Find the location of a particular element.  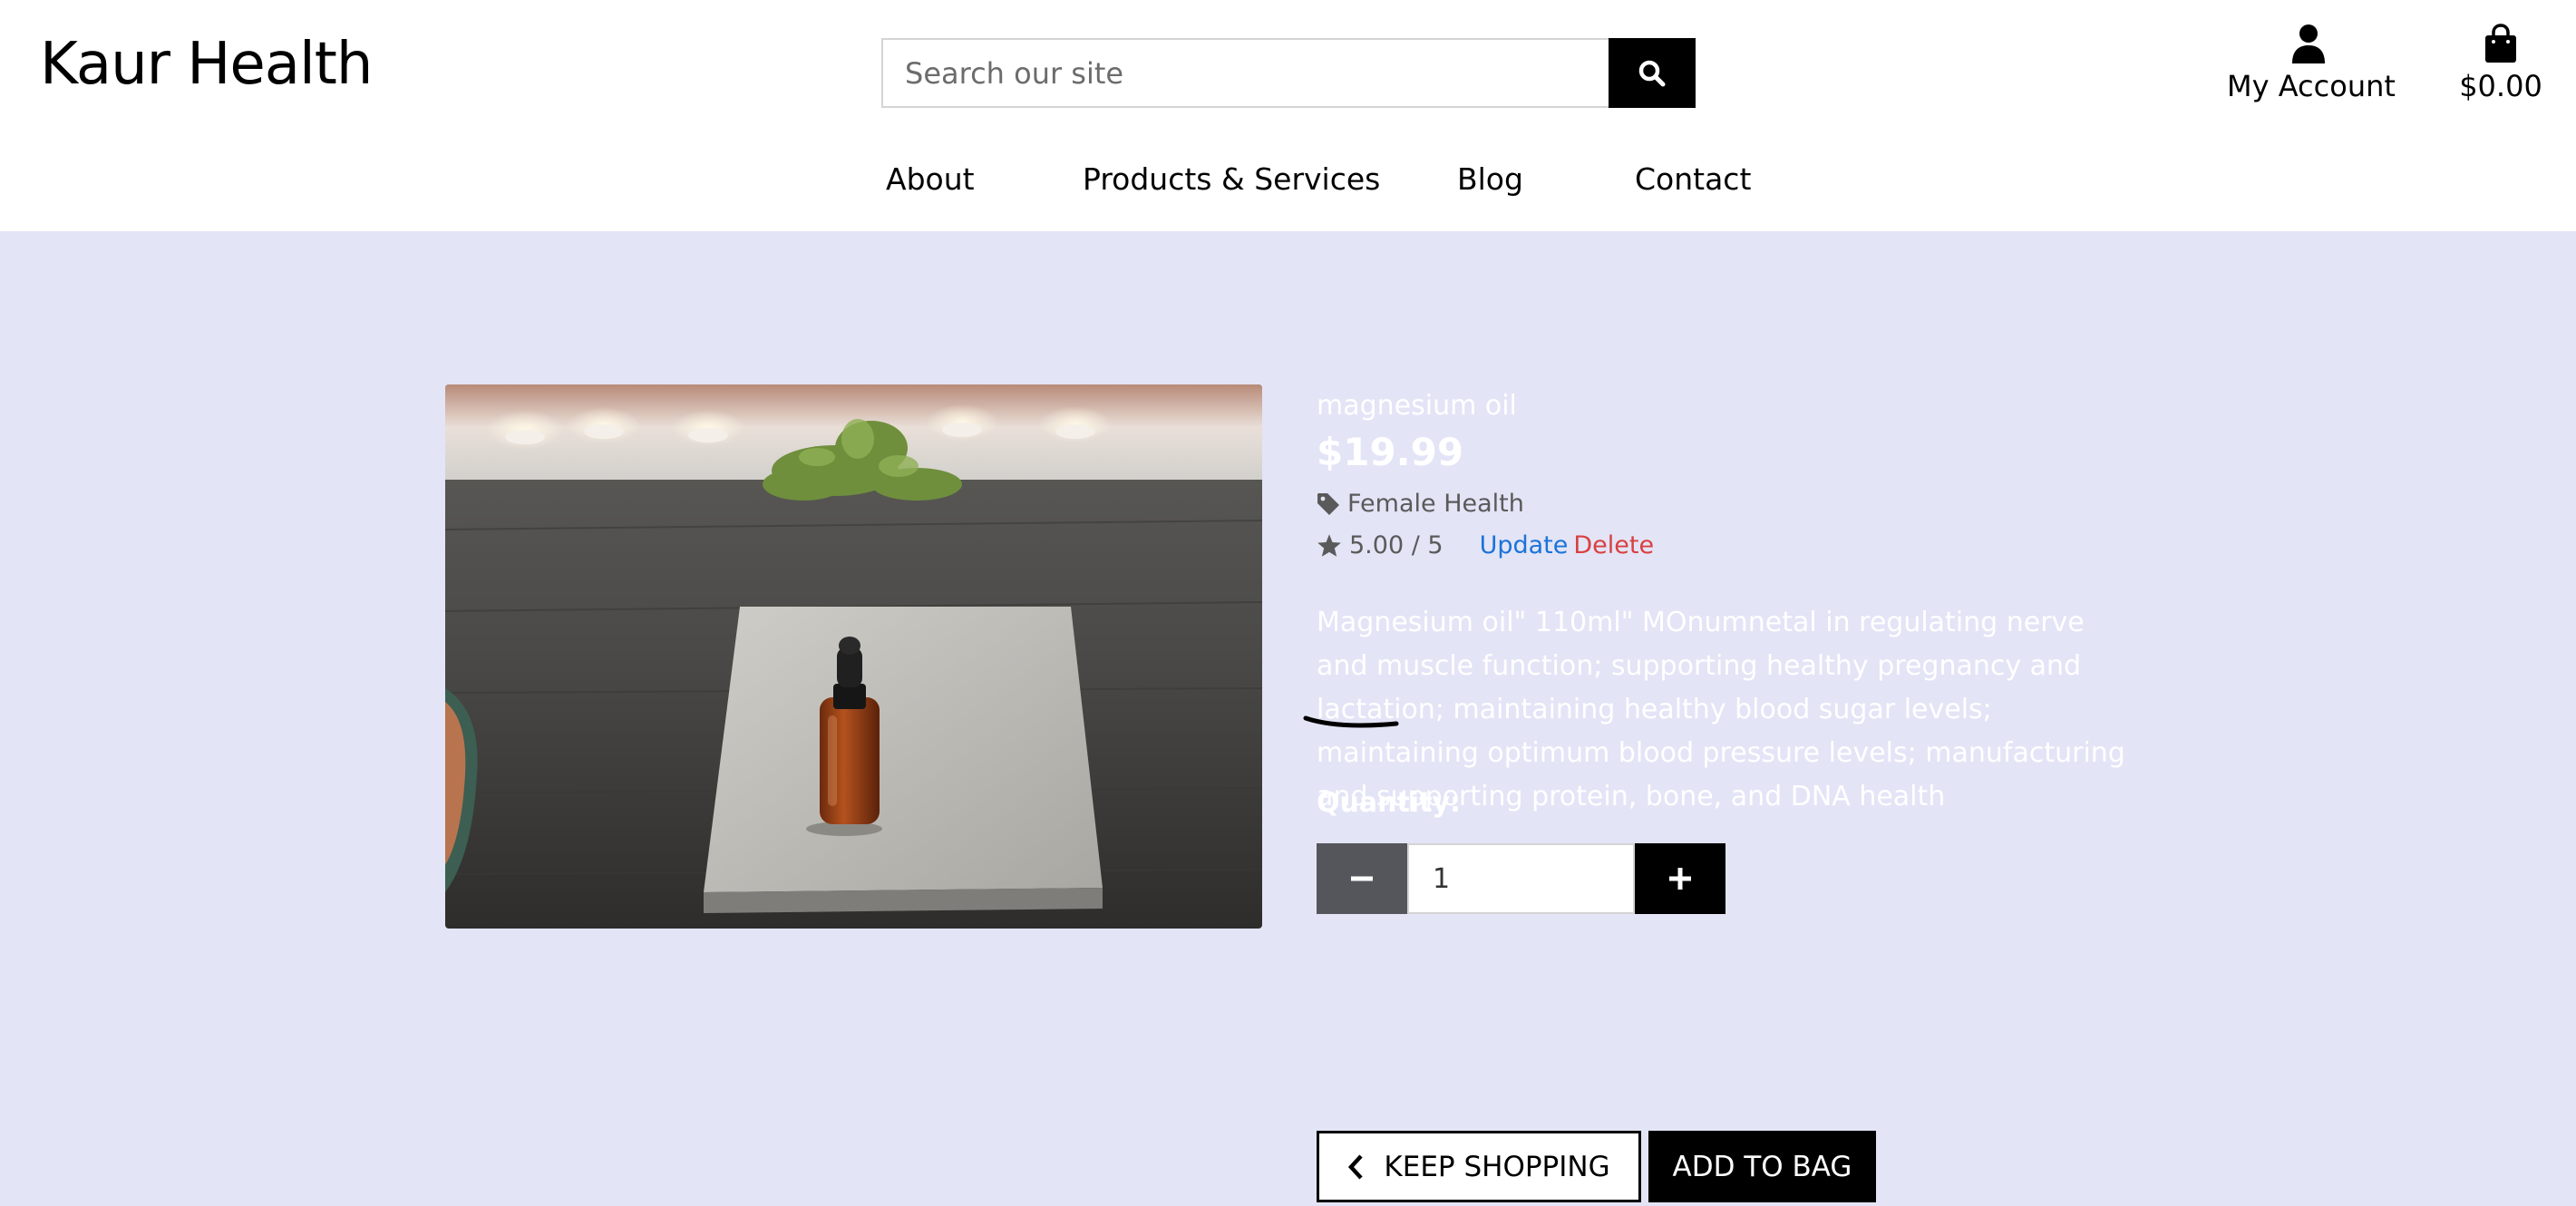

main-nav: About Products & Services Blog Contact is located at coordinates (1288, 181).